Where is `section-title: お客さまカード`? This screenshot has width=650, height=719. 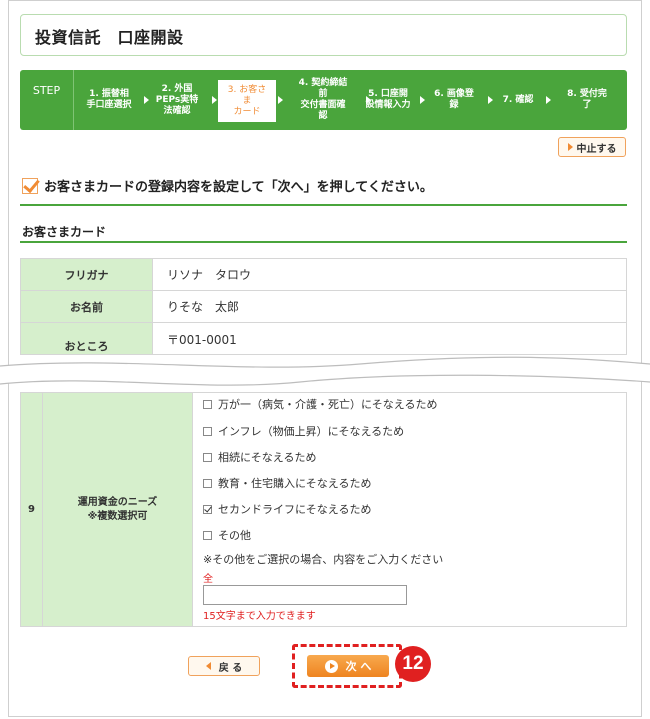 section-title: お客さまカード is located at coordinates (64, 232).